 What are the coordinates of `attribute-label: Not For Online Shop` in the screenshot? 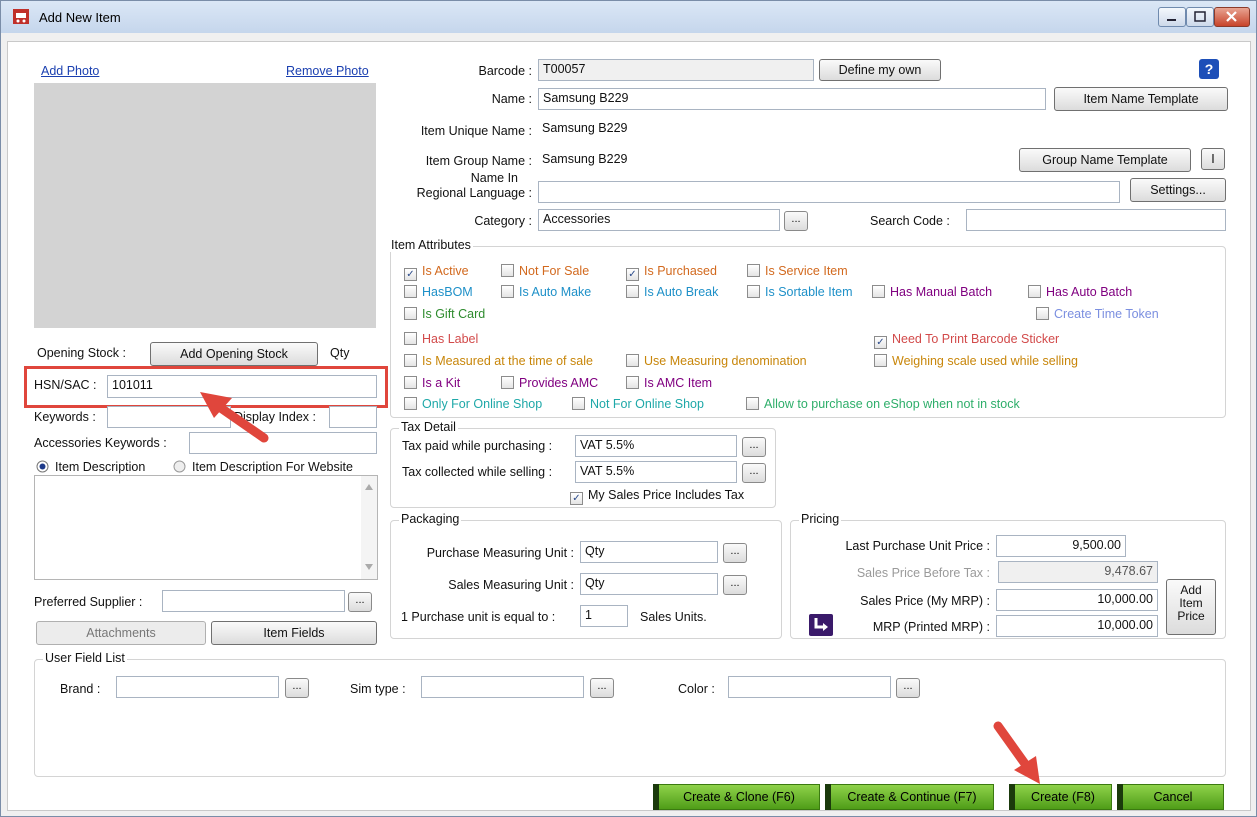 It's located at (647, 404).